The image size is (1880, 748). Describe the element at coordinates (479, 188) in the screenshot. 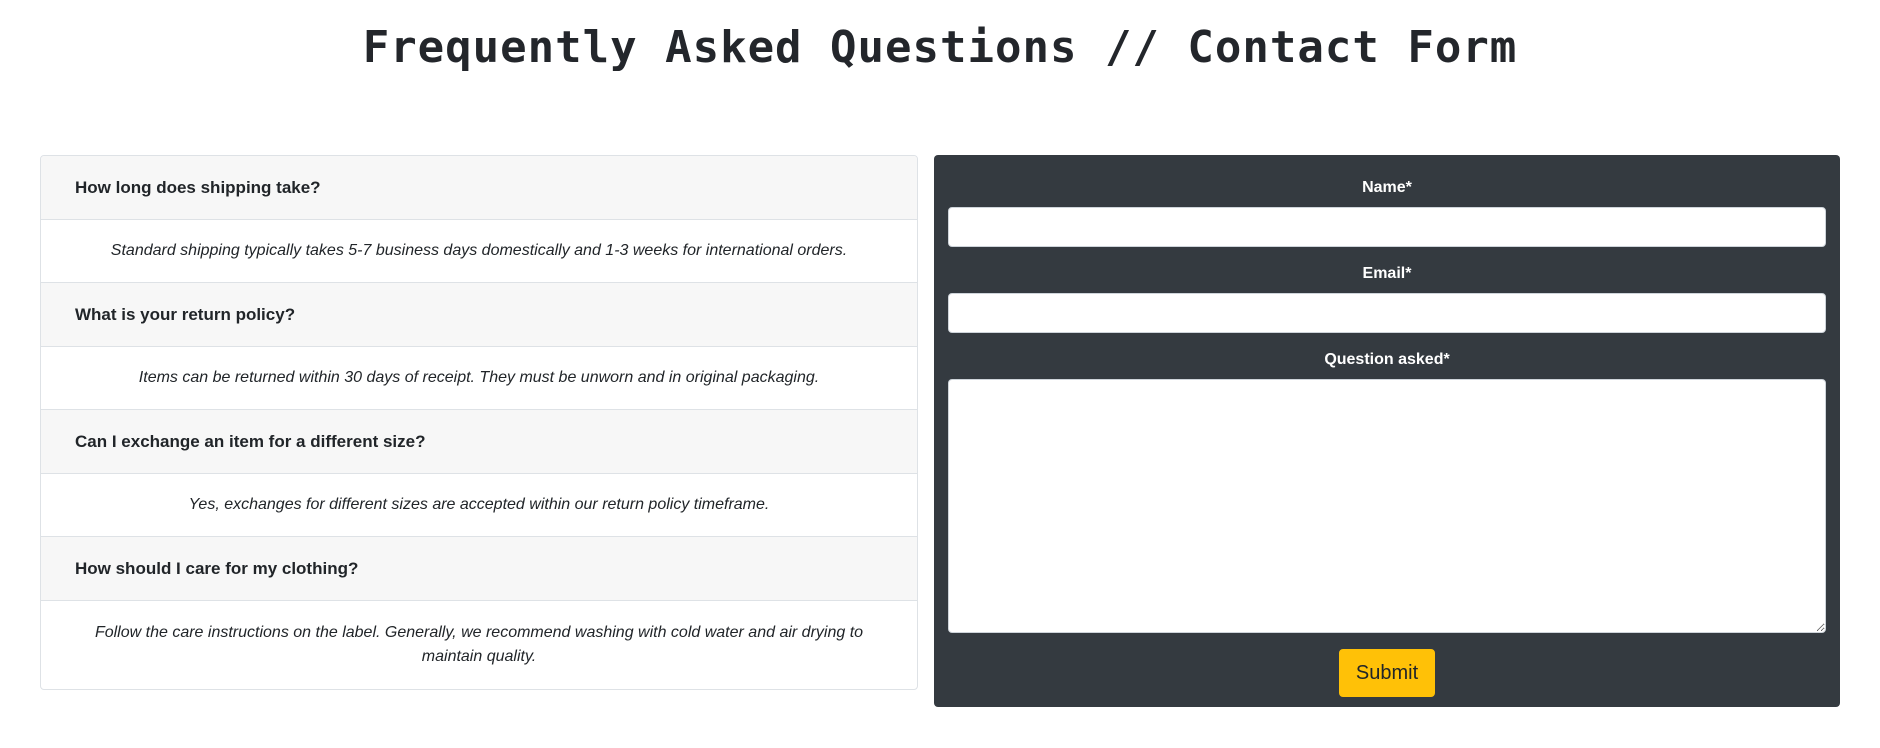

I see `faq-question-shipping: How long does shipping take?` at that location.